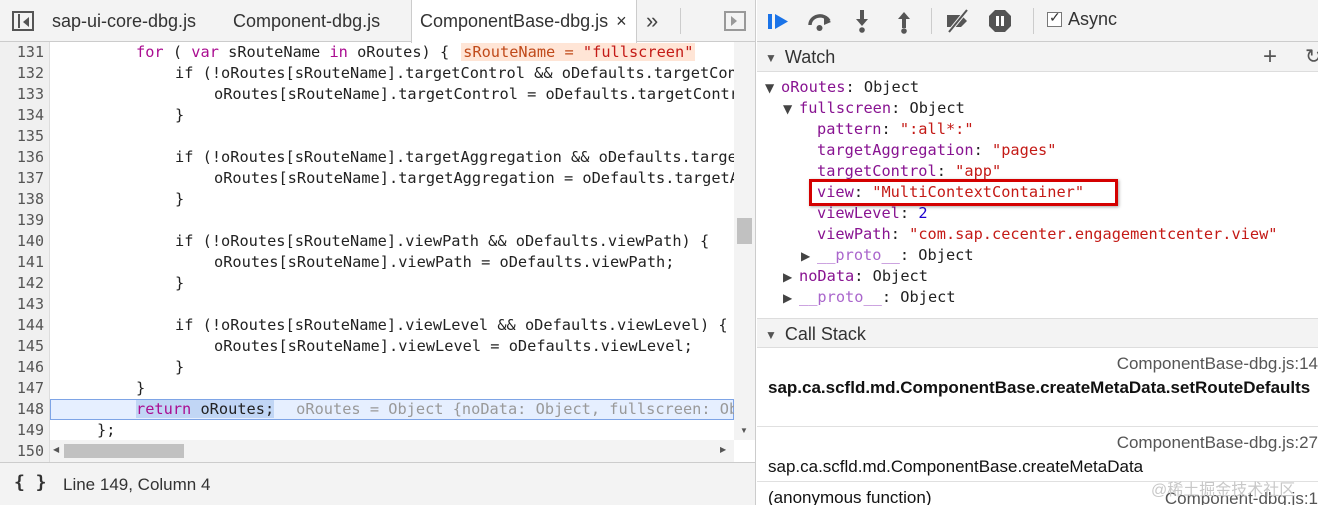 The width and height of the screenshot is (1318, 505). I want to click on line-number: 140, so click(22, 241).